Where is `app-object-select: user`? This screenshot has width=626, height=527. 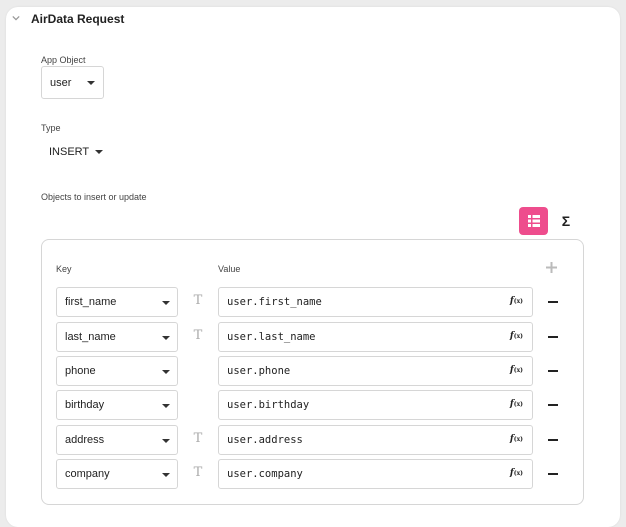
app-object-select: user is located at coordinates (72, 82).